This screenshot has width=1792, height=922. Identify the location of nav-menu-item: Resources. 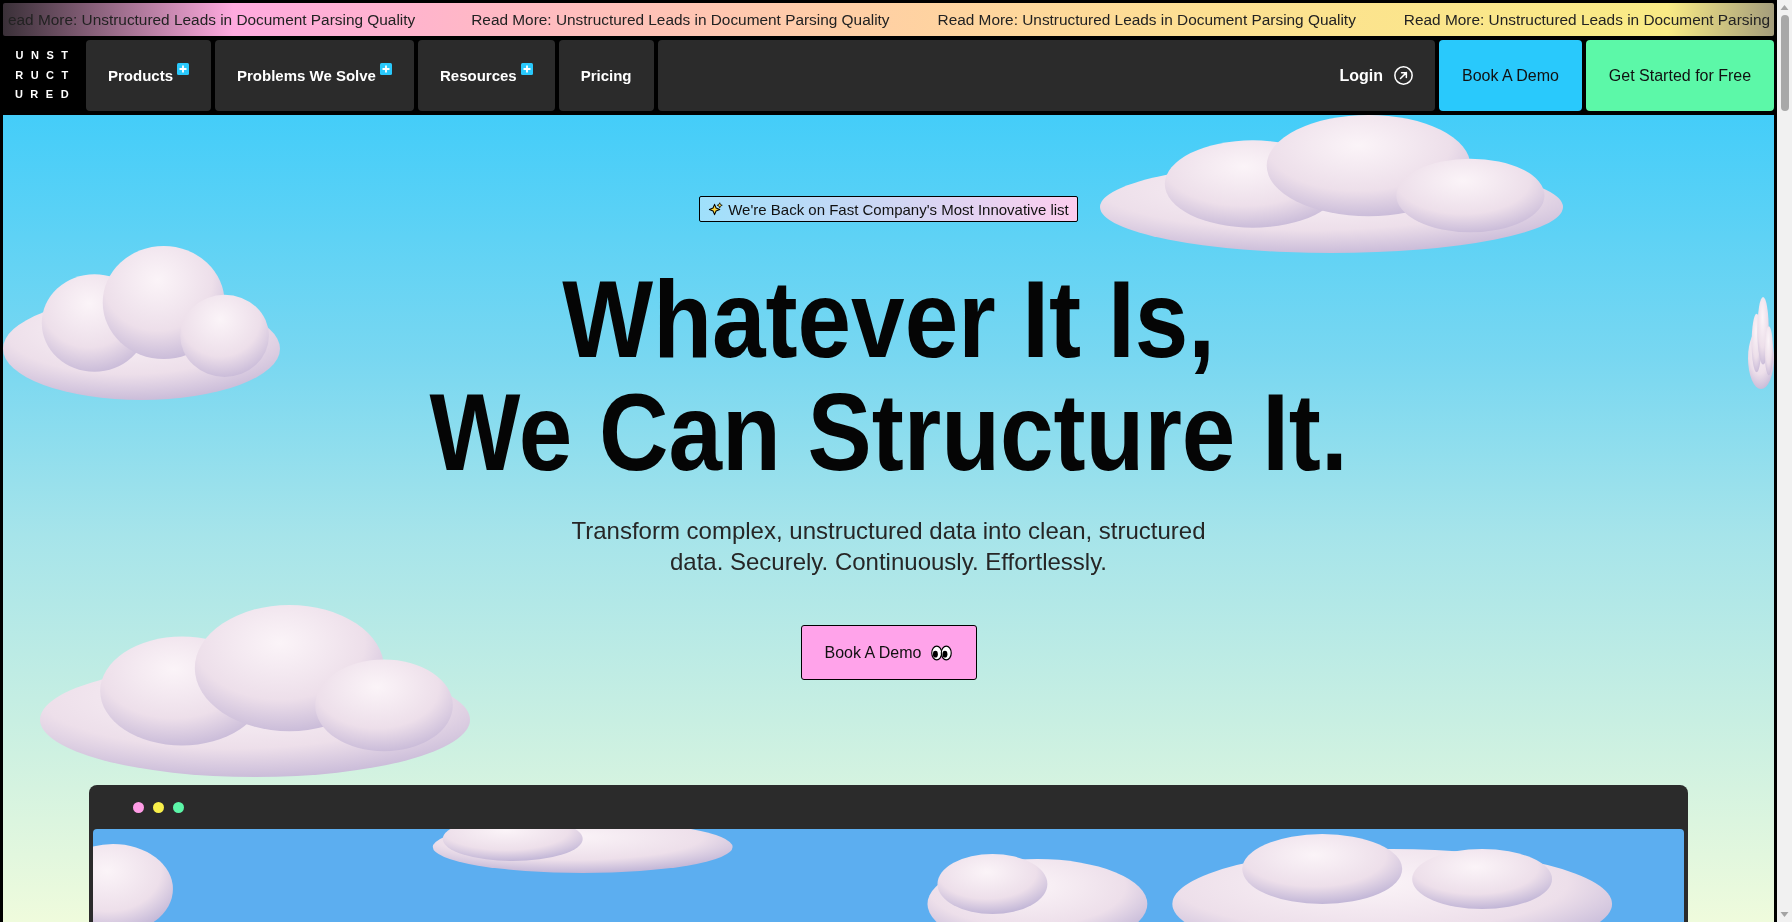
(486, 75).